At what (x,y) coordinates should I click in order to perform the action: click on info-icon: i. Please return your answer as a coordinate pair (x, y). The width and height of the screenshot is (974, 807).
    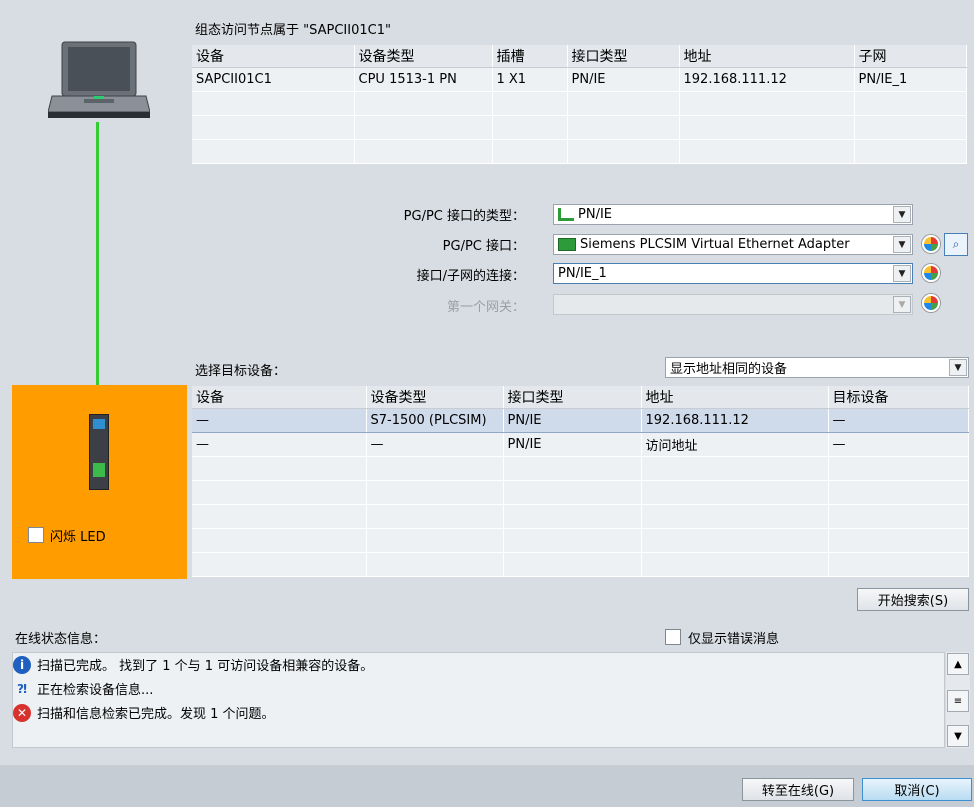
    Looking at the image, I should click on (22, 664).